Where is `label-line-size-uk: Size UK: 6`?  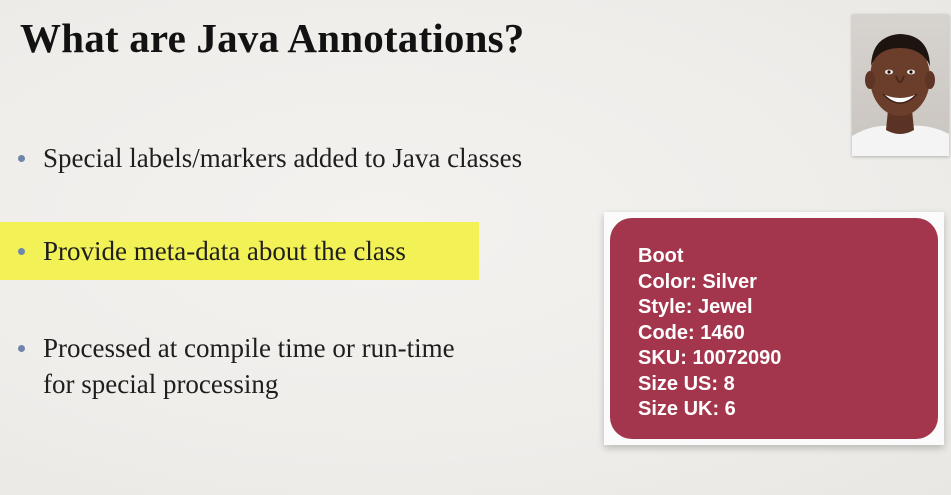
label-line-size-uk: Size UK: 6 is located at coordinates (687, 409).